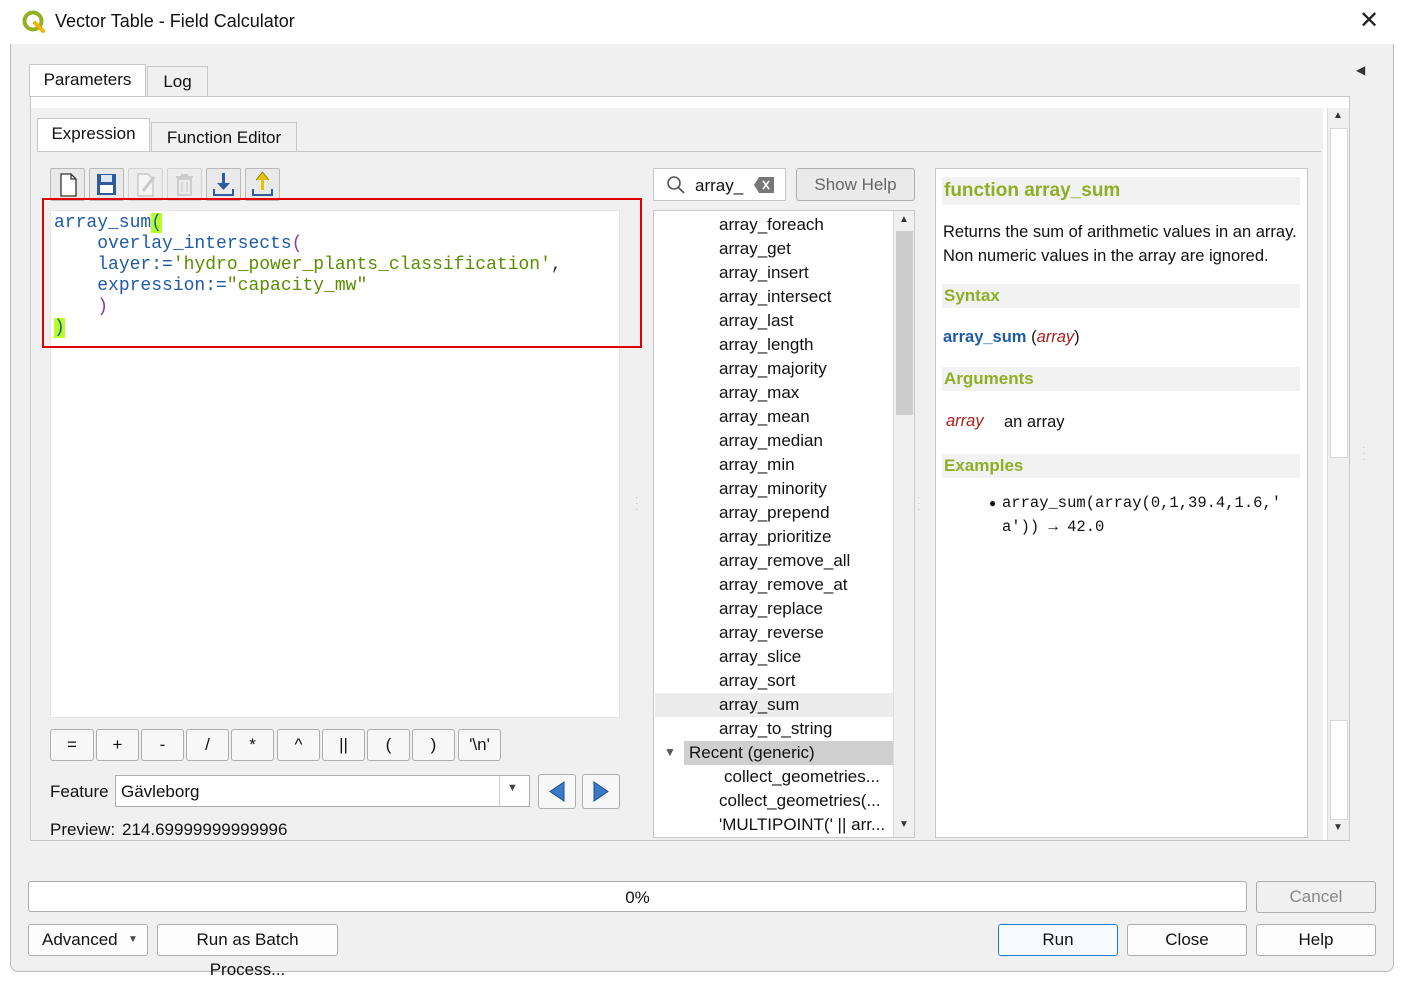  What do you see at coordinates (162, 745) in the screenshot?
I see `op-minus-button: -` at bounding box center [162, 745].